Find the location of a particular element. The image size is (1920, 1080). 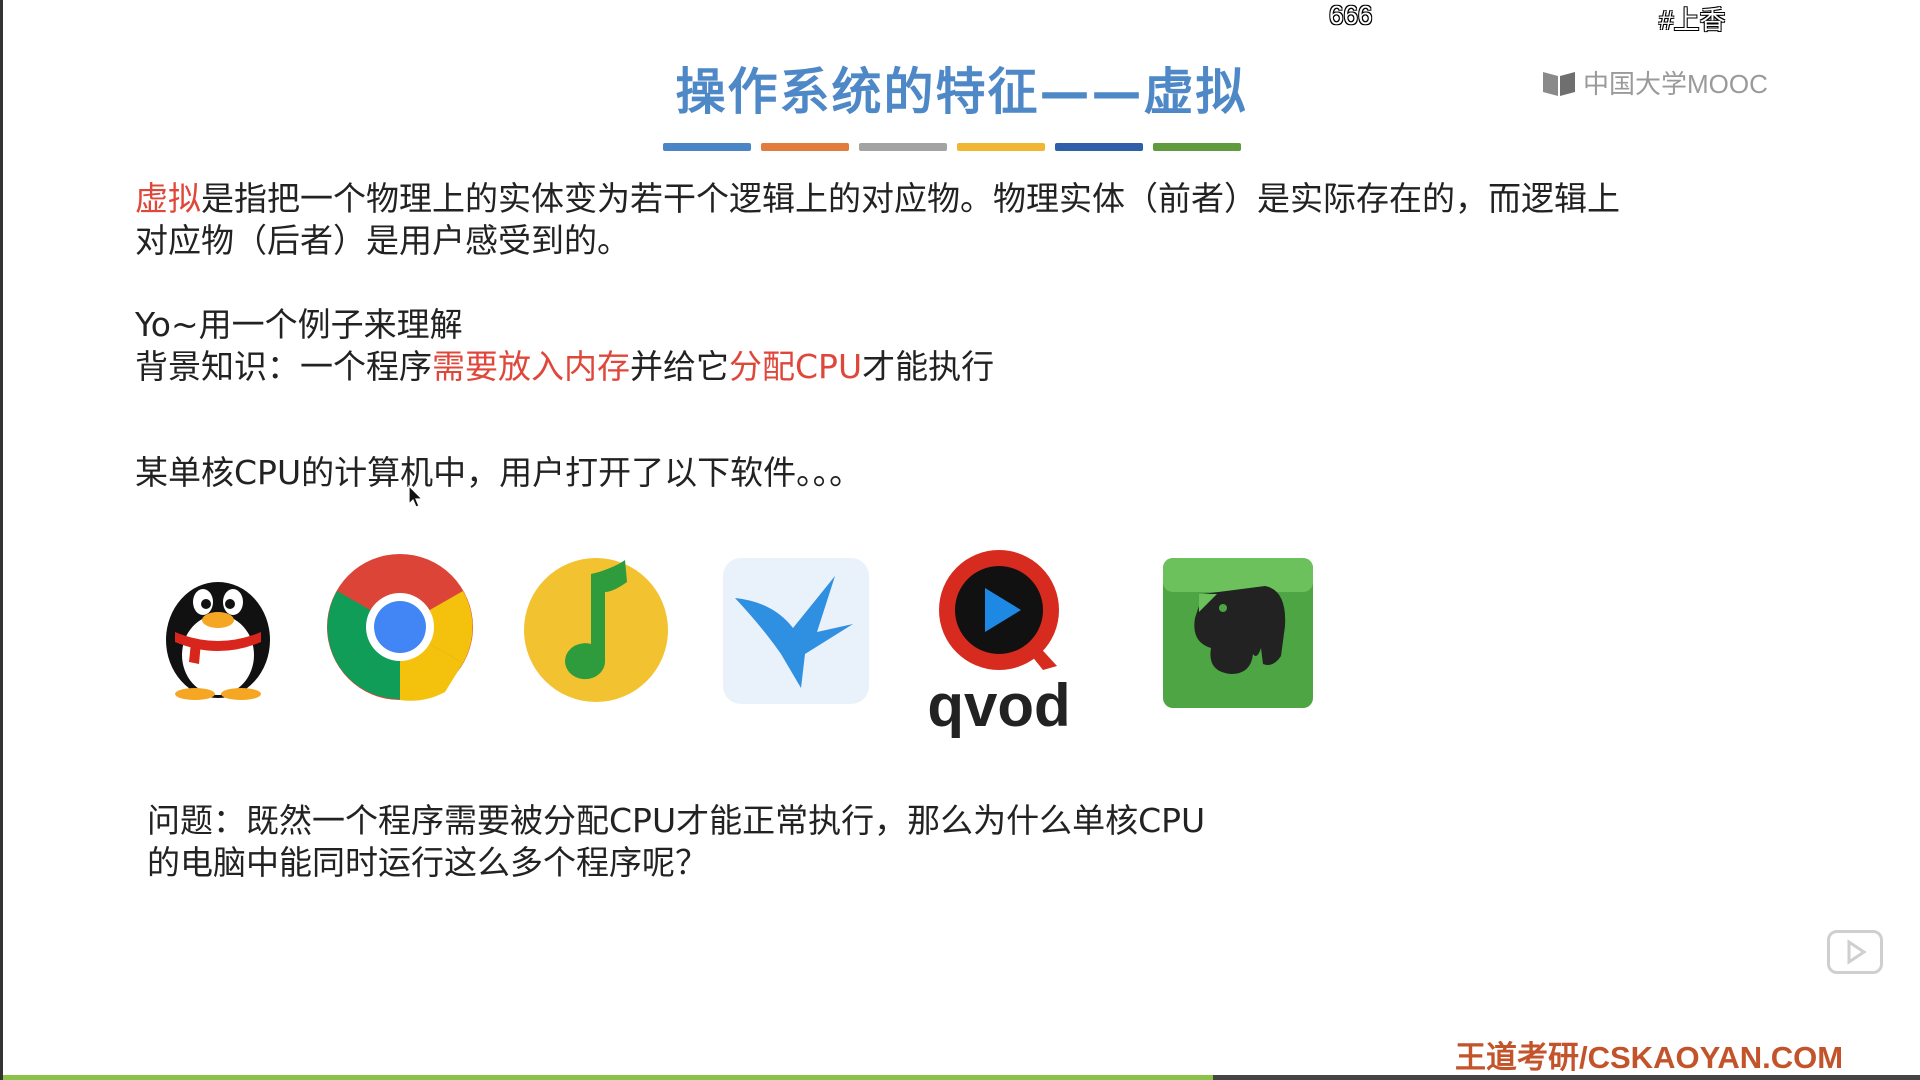

question-line-2: 的电脑中能同时运行这么多个程序呢？ is located at coordinates (427, 862).